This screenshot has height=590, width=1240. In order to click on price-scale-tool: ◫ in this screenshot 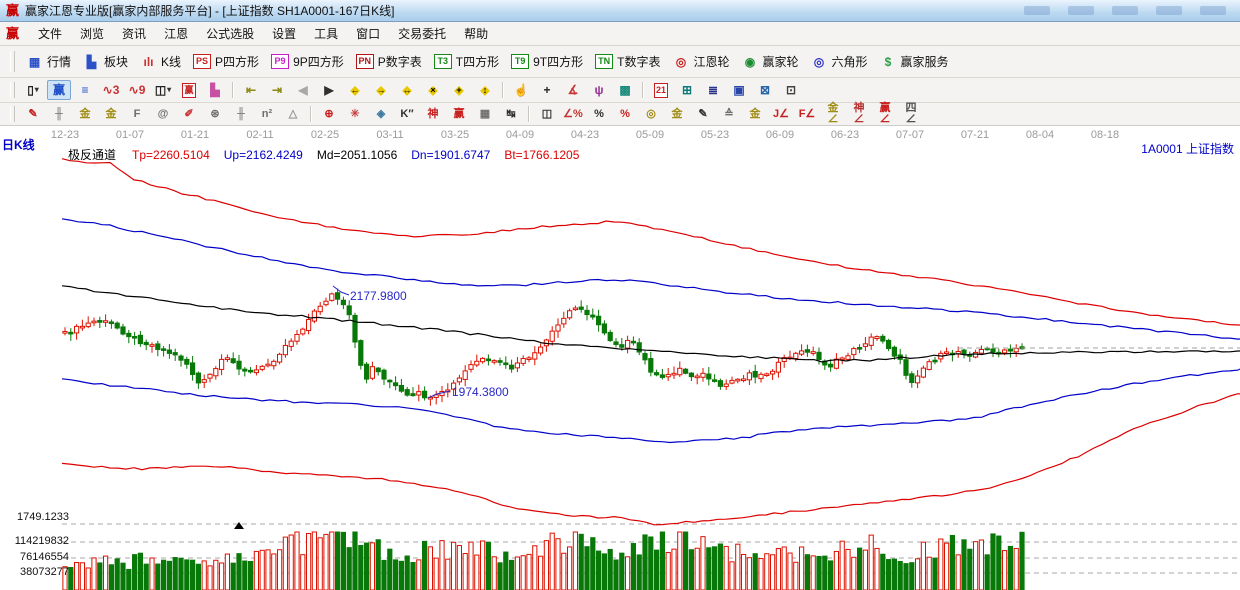, I will do `click(547, 114)`.